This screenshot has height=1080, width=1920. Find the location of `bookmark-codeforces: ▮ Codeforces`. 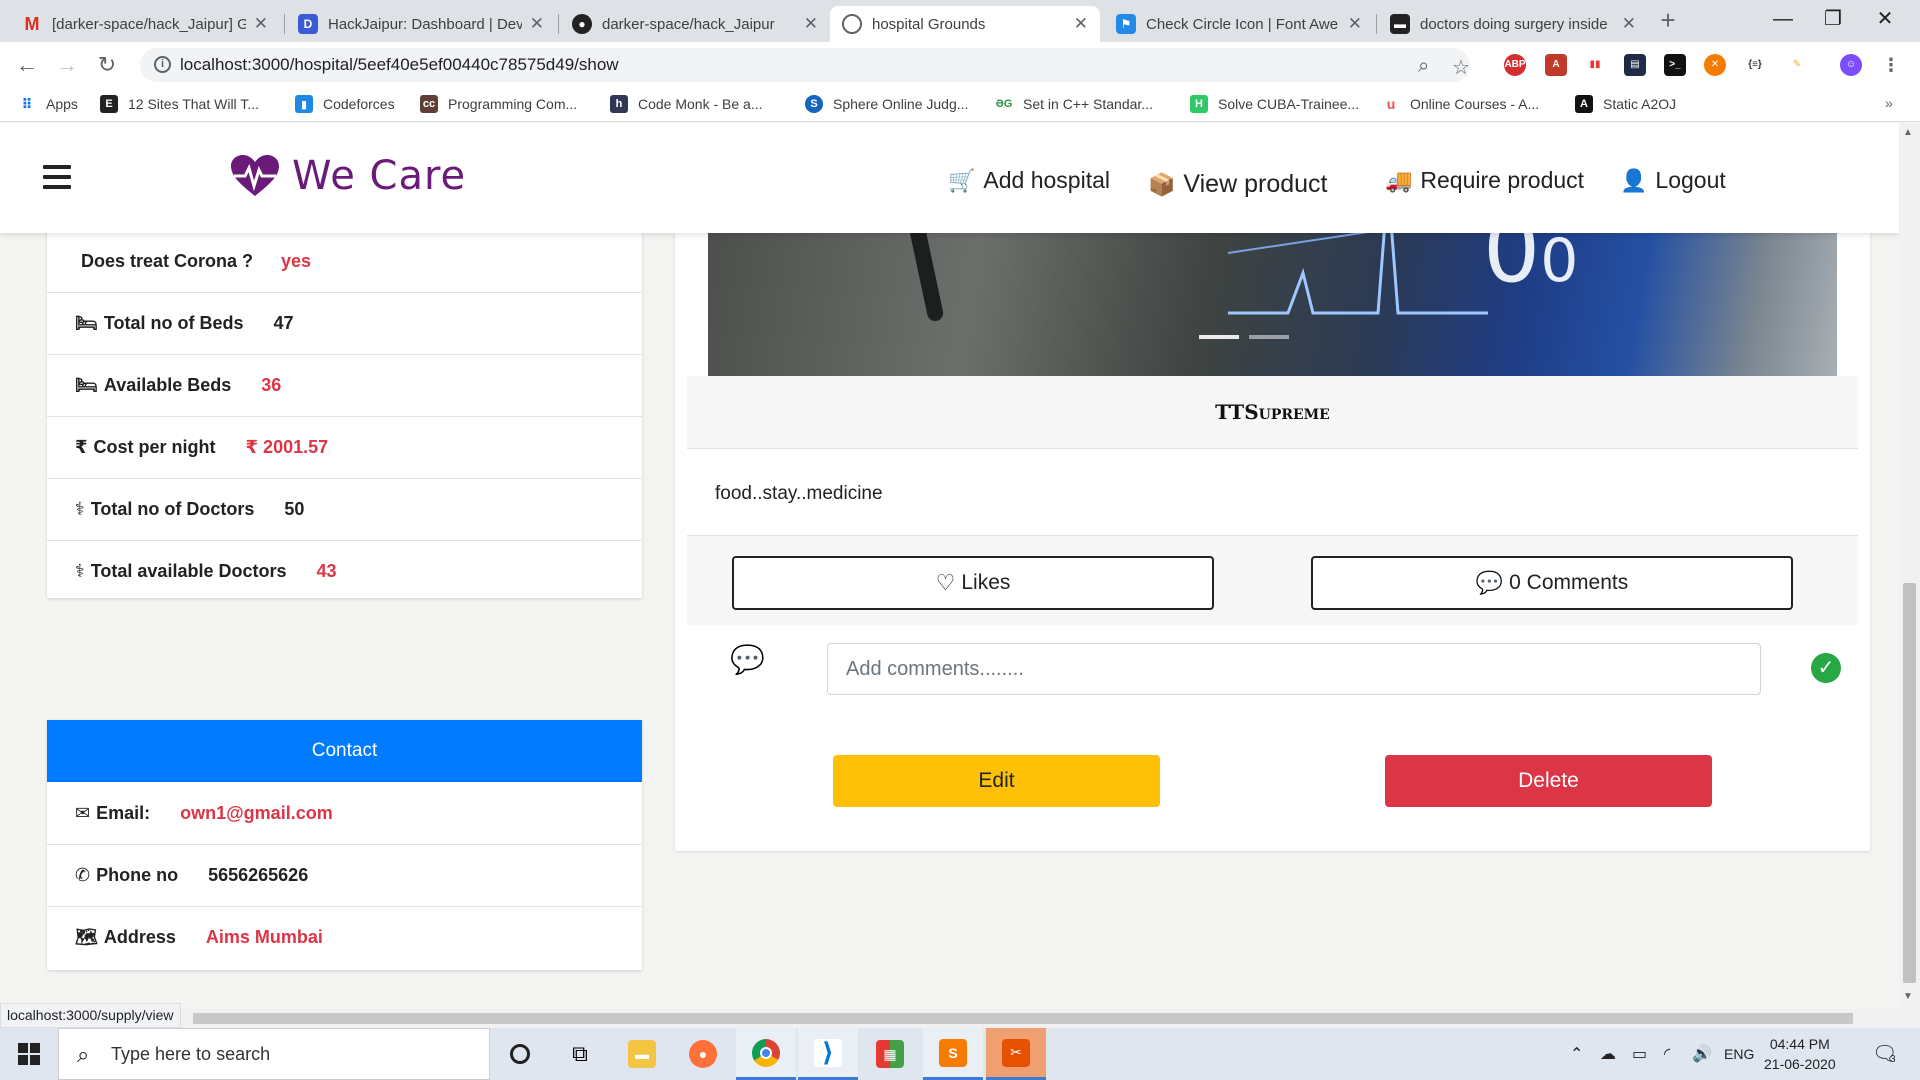

bookmark-codeforces: ▮ Codeforces is located at coordinates (345, 104).